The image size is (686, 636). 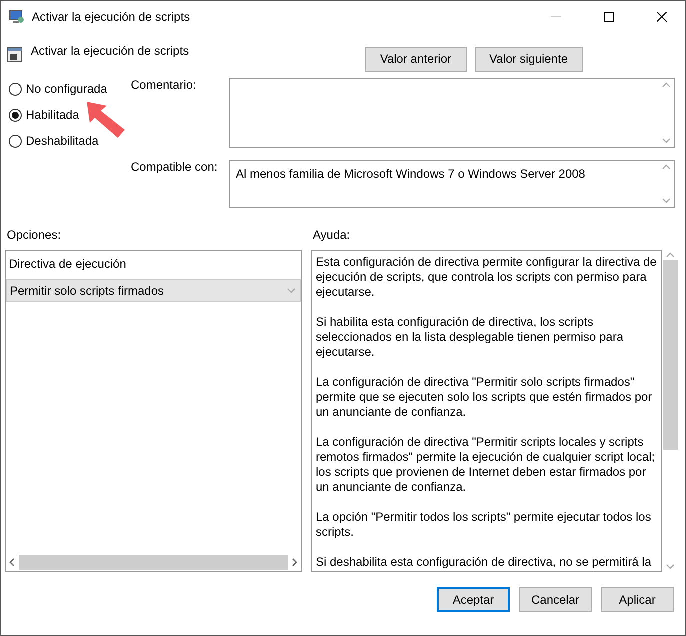 What do you see at coordinates (70, 89) in the screenshot?
I see `radio-option: No configurada` at bounding box center [70, 89].